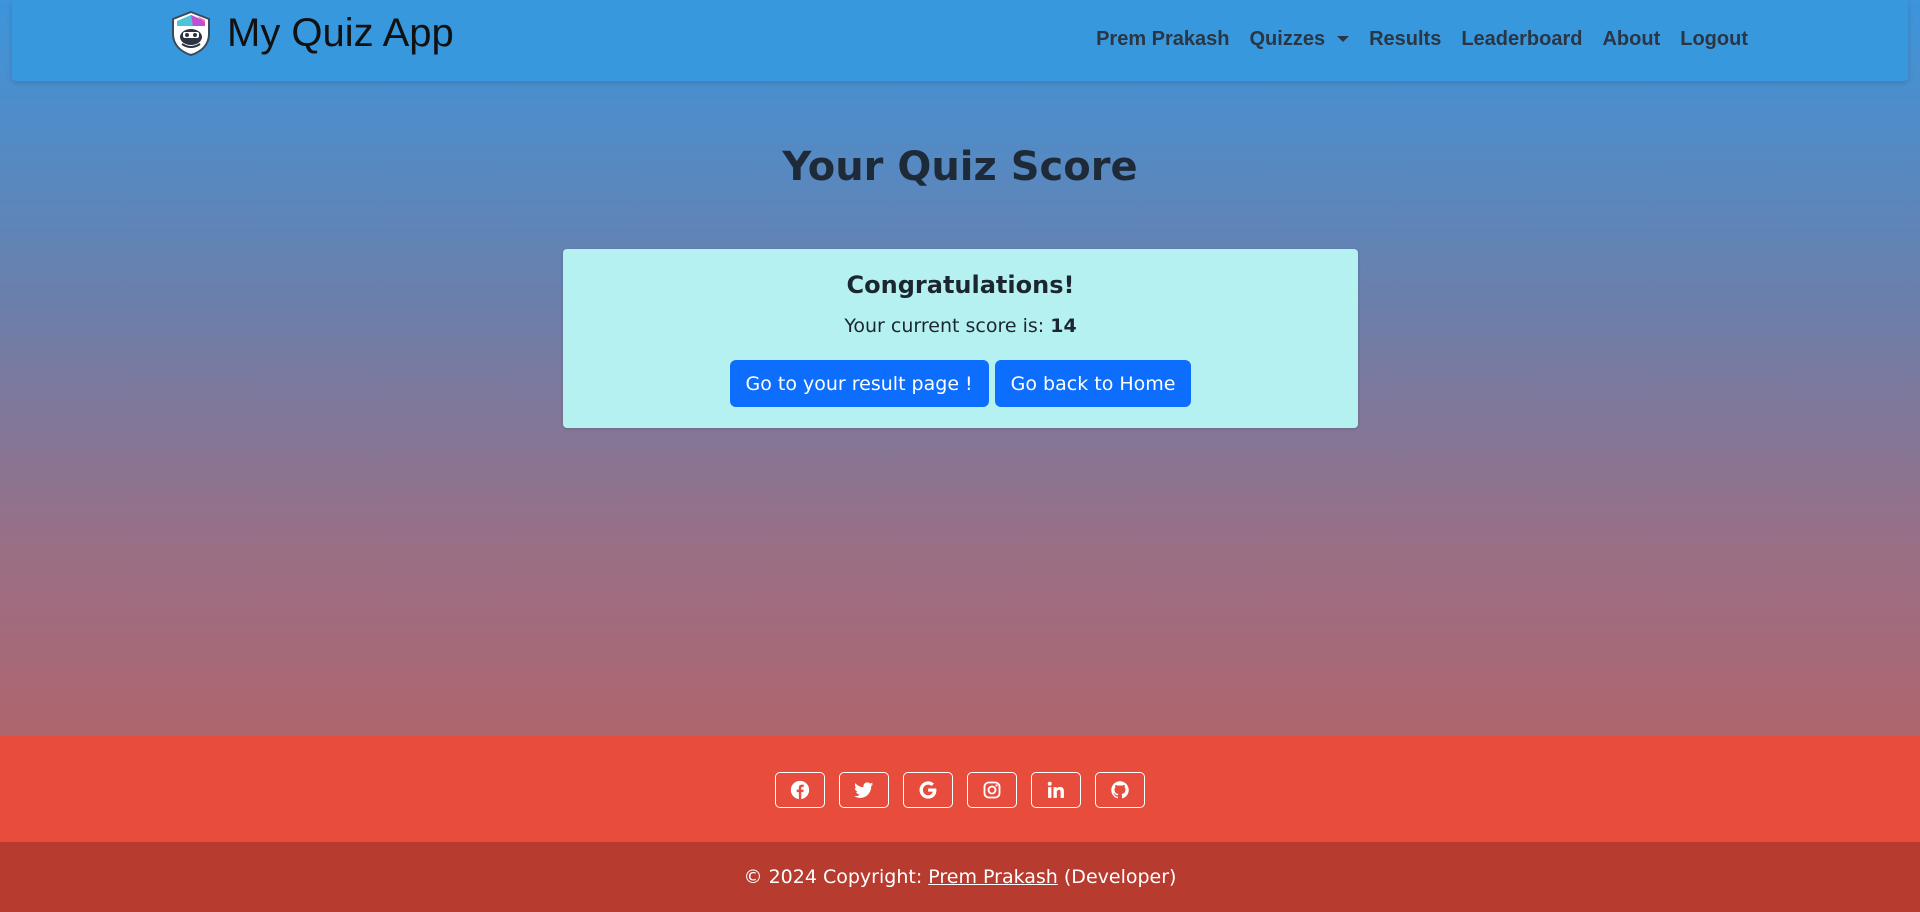  I want to click on nav-about-link: About, so click(1631, 39).